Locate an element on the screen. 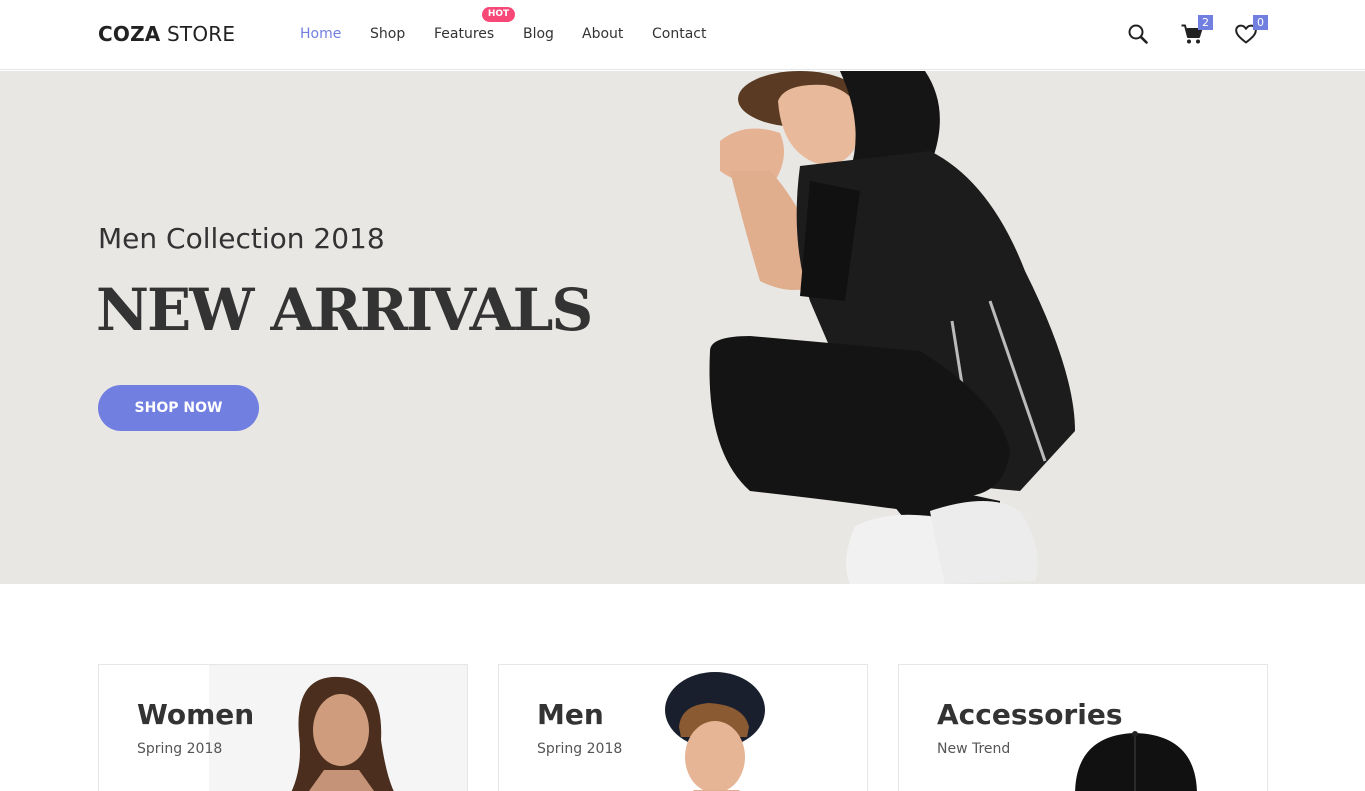 This screenshot has height=791, width=1365. banner-accessories: Accessories New Trend is located at coordinates (1083, 727).